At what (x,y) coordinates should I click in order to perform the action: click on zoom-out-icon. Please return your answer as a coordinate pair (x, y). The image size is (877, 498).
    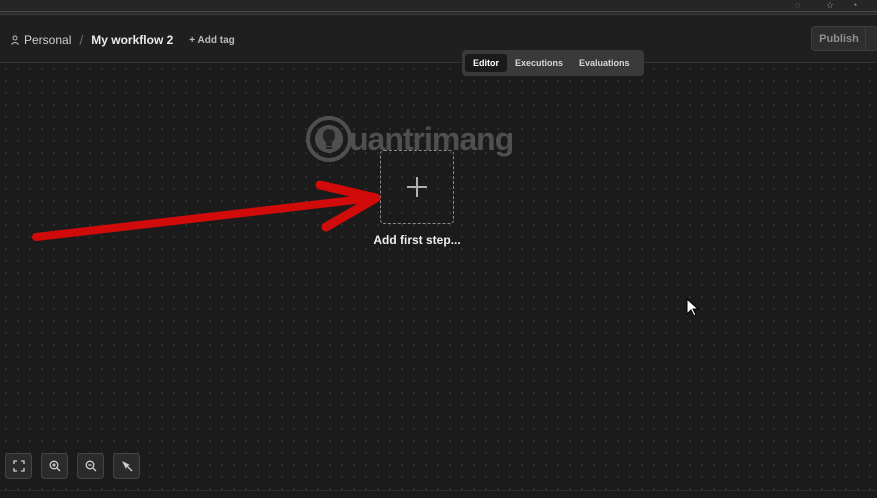
    Looking at the image, I should click on (90, 466).